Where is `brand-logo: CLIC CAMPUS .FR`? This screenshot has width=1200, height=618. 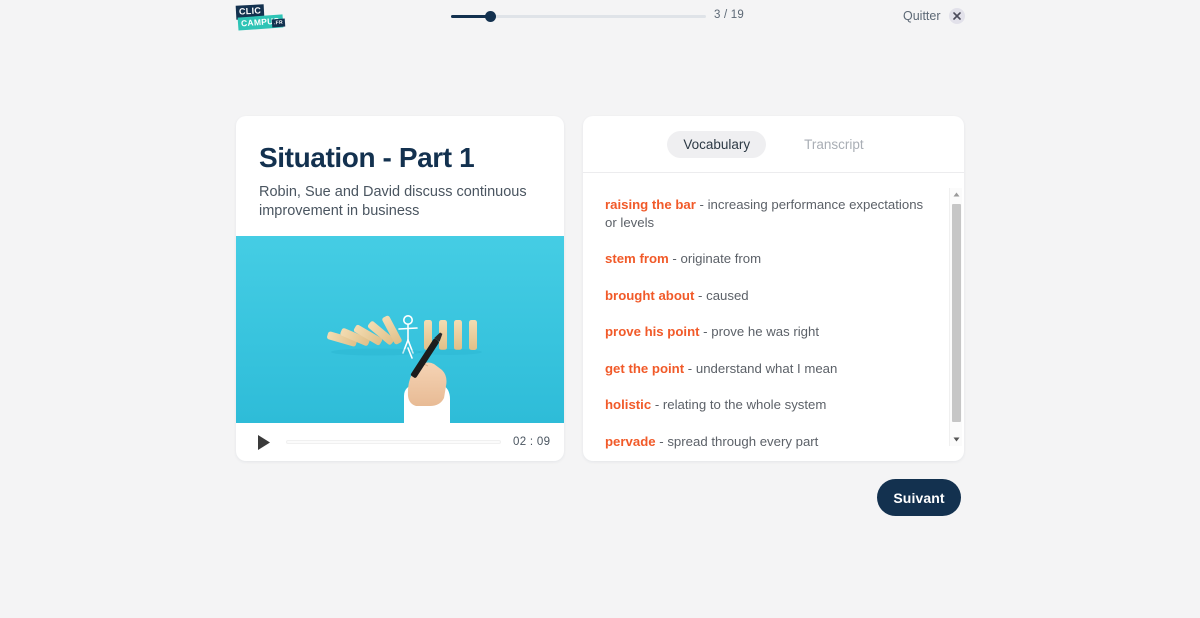 brand-logo: CLIC CAMPUS .FR is located at coordinates (260, 17).